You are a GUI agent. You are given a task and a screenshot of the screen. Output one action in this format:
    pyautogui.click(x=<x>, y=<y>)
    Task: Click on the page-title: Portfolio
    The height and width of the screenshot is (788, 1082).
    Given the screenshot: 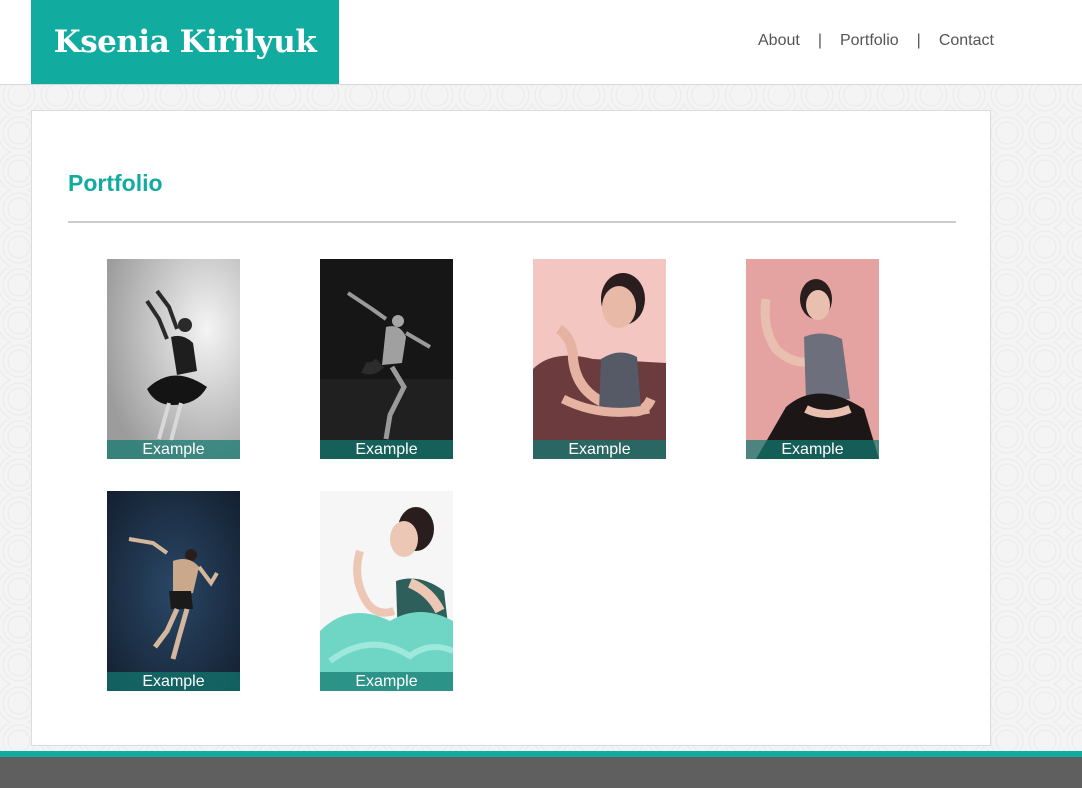 What is the action you would take?
    pyautogui.click(x=115, y=183)
    